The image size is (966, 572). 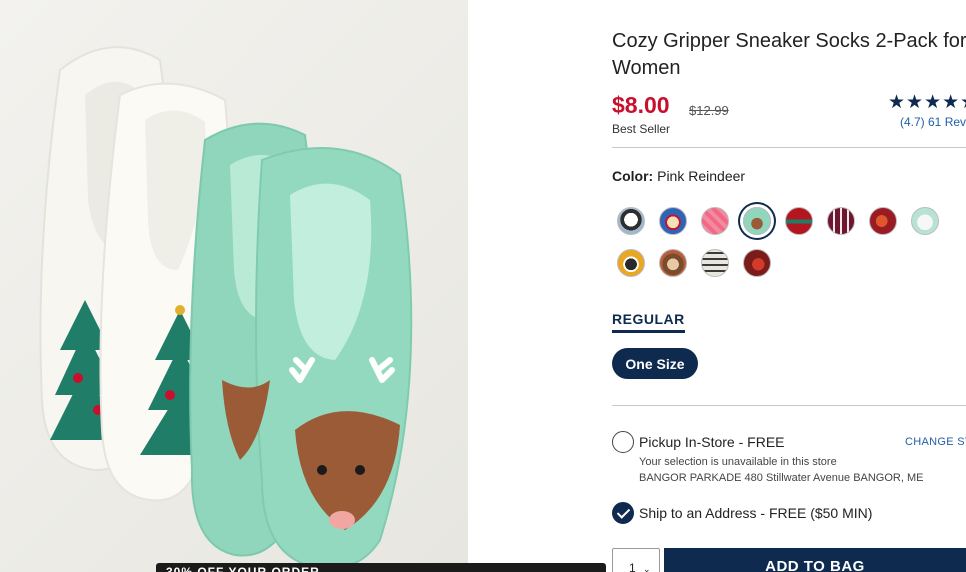 I want to click on add-to-bag-button: ADD TO BAG, so click(x=815, y=560).